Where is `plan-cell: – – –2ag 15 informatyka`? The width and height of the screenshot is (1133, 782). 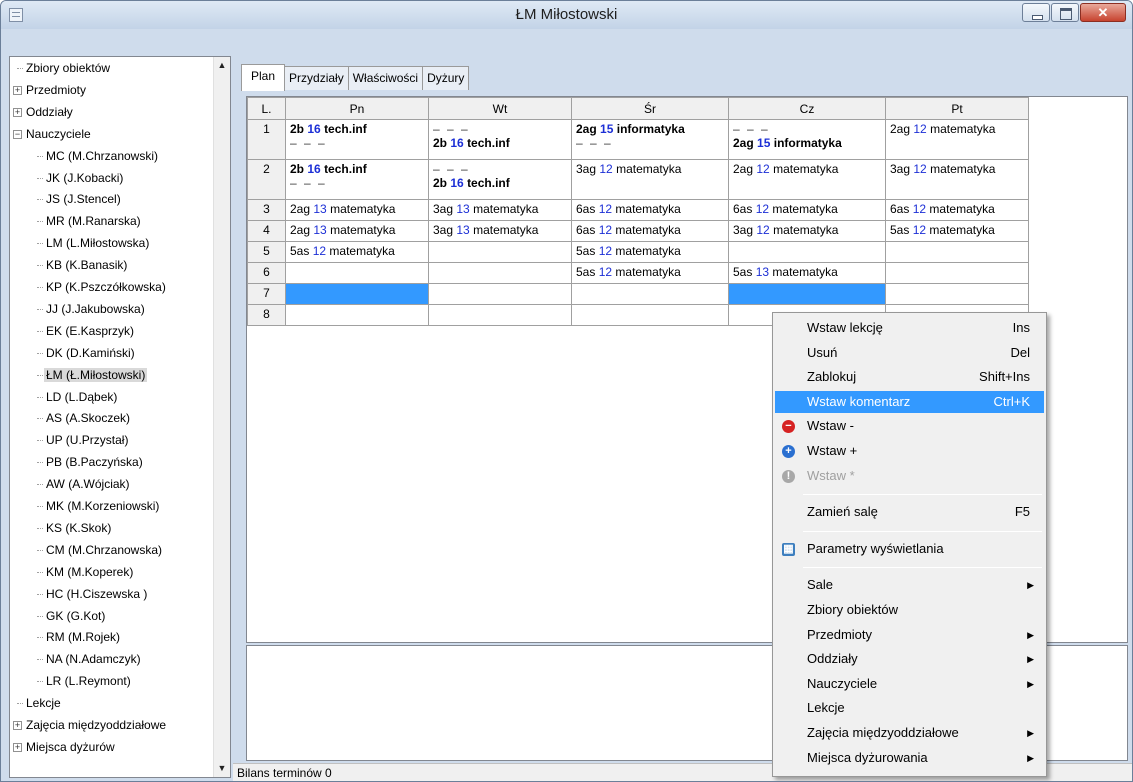 plan-cell: – – –2ag 15 informatyka is located at coordinates (807, 139).